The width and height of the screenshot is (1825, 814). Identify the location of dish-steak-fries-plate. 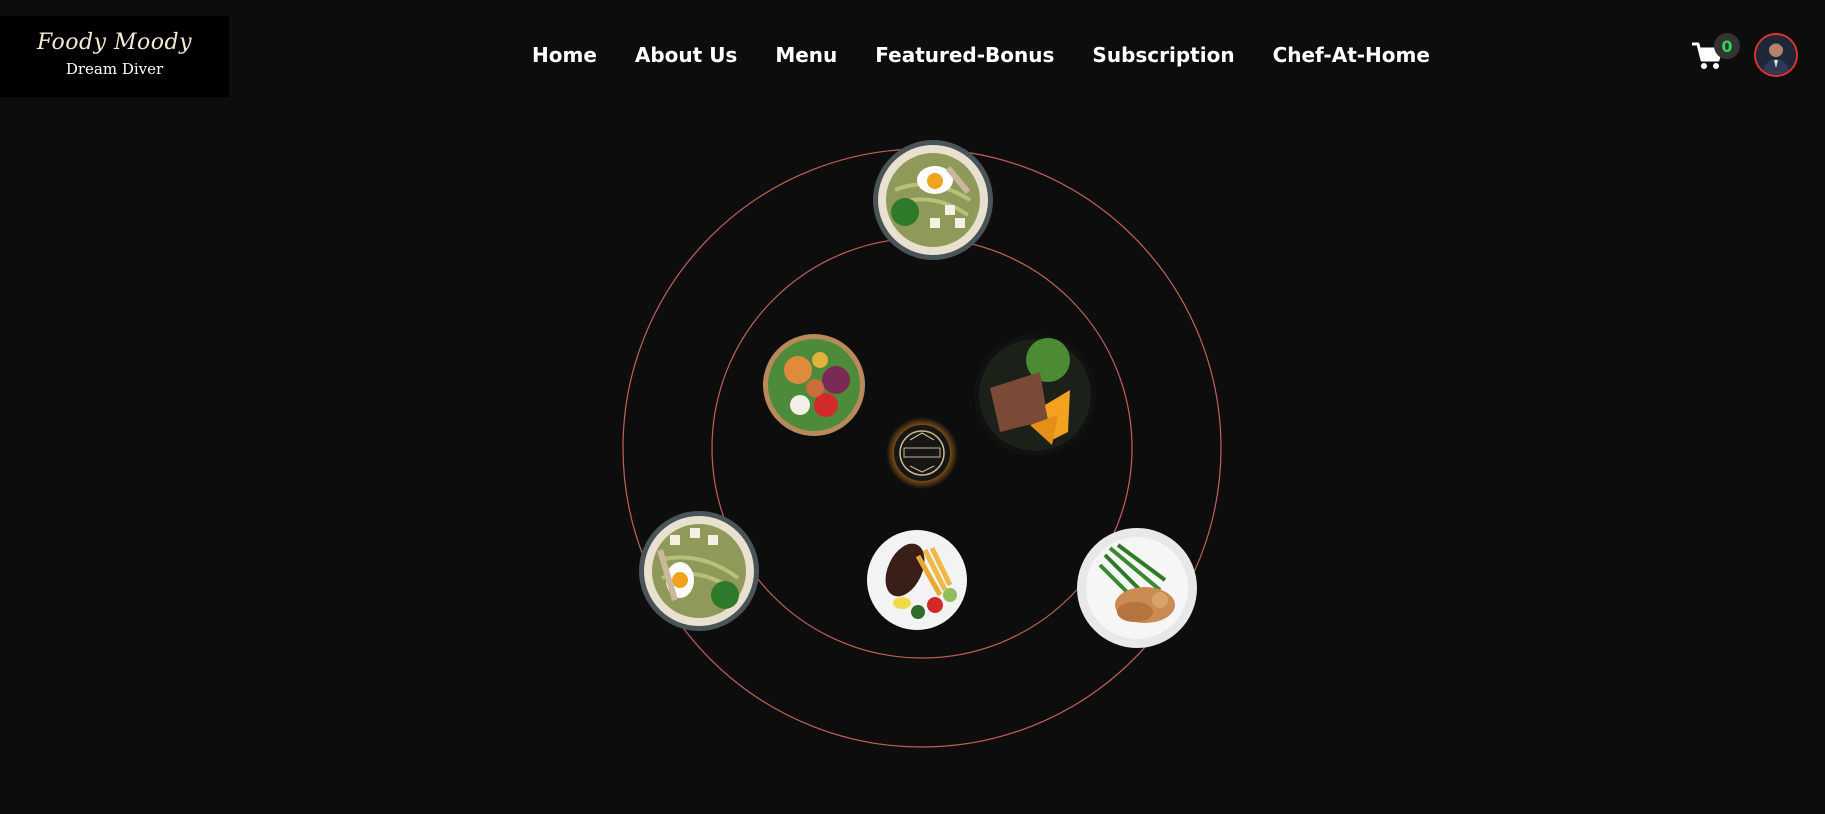
(917, 580).